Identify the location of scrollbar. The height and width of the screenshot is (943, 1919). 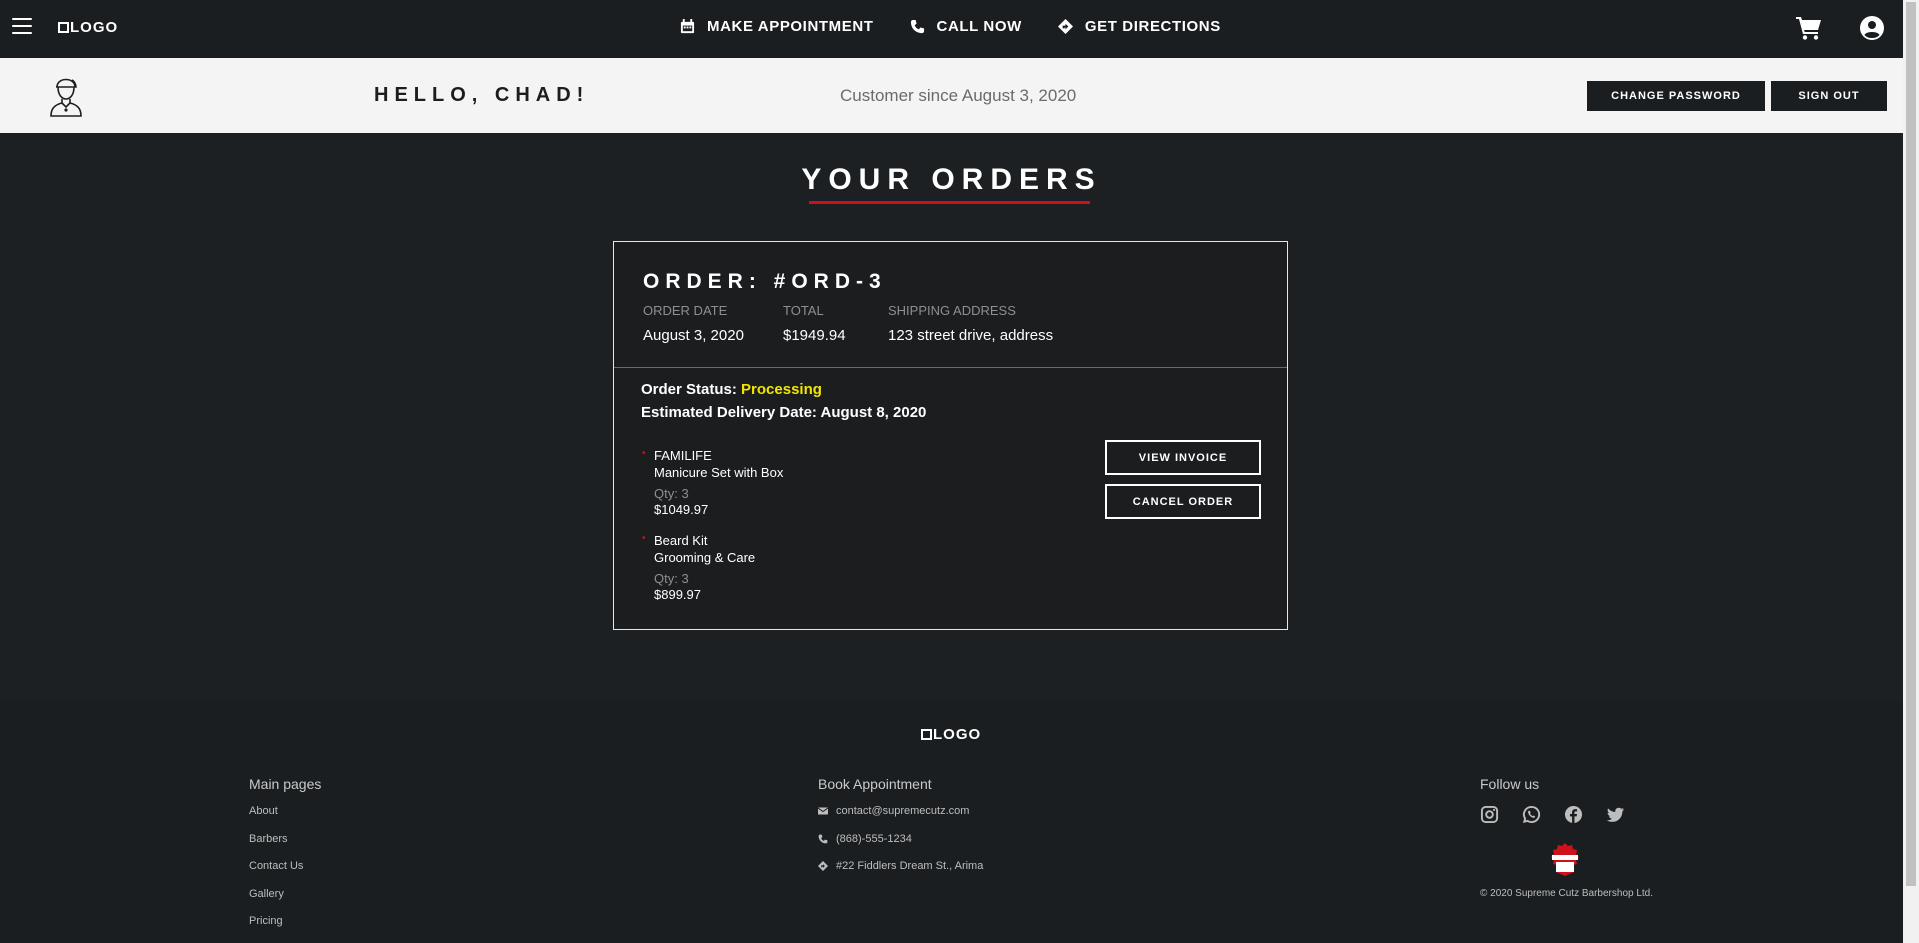
(1911, 471).